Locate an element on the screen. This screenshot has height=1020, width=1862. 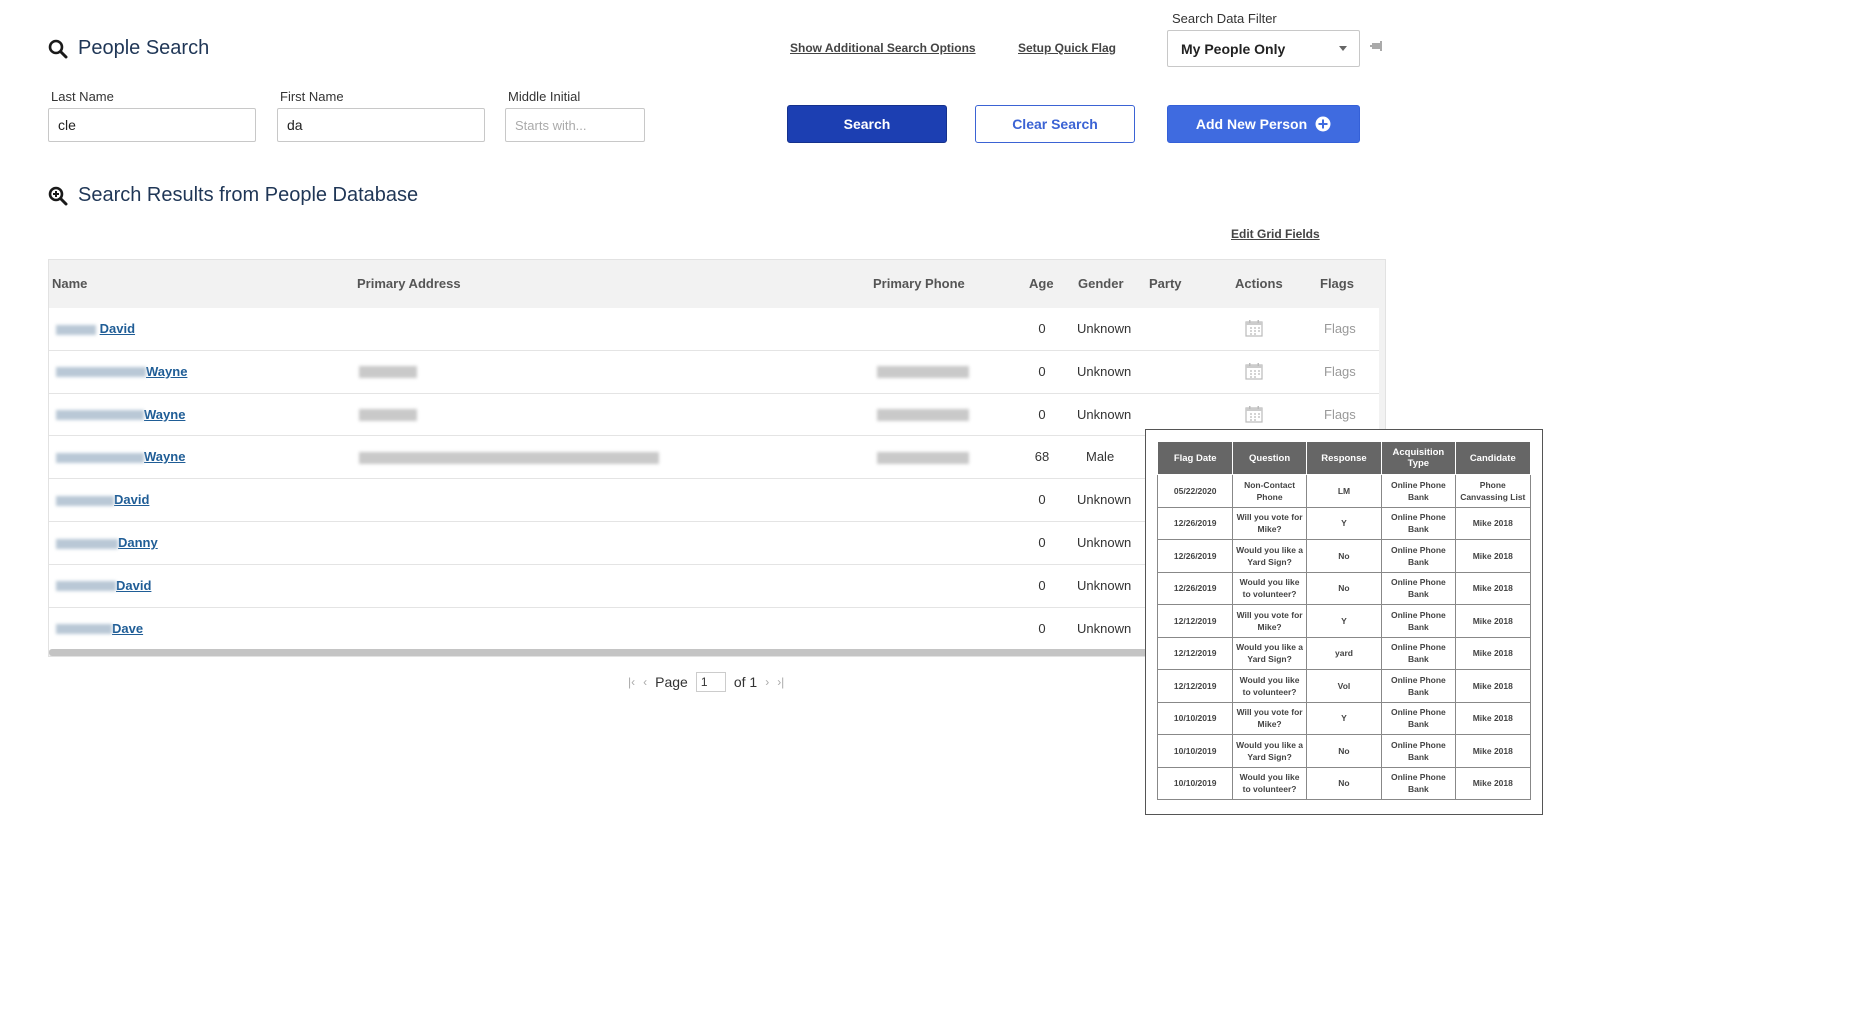
search-button-label: Search is located at coordinates (867, 124).